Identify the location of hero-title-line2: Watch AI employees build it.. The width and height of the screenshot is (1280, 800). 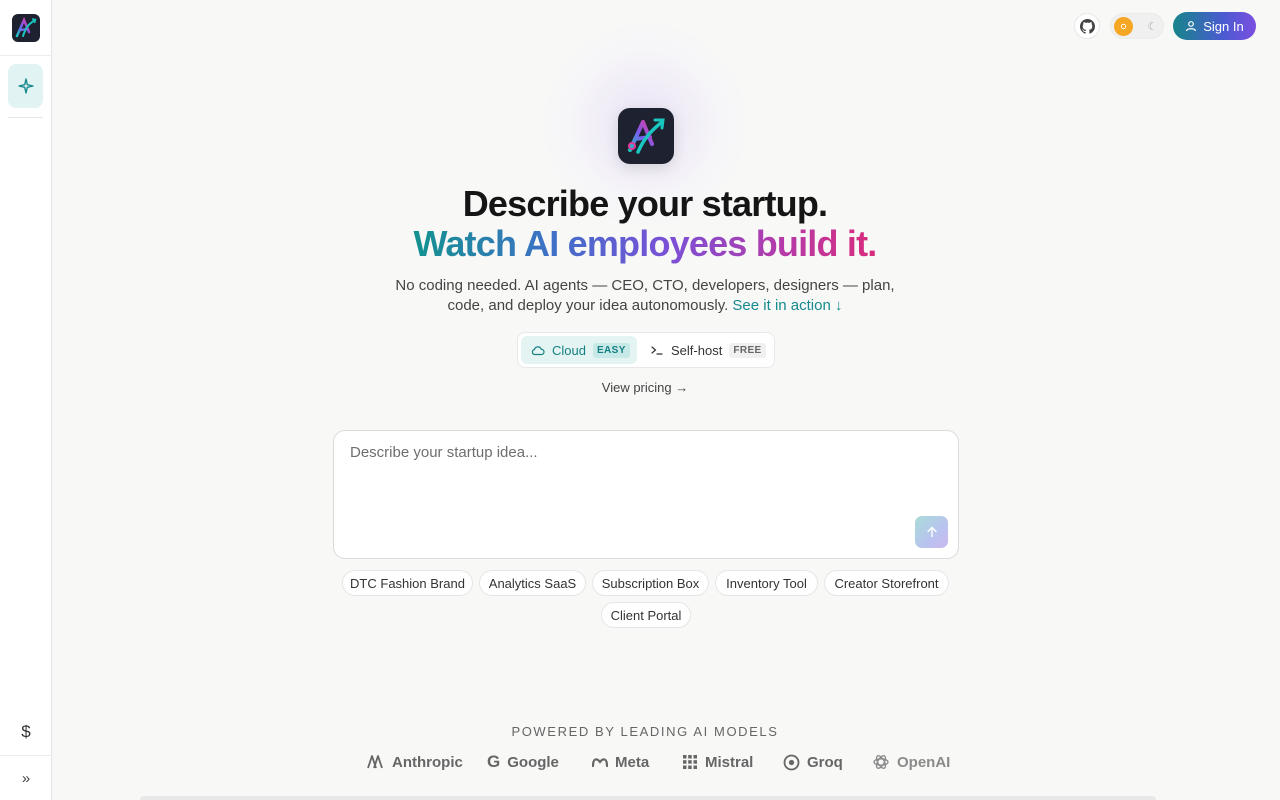
(645, 243).